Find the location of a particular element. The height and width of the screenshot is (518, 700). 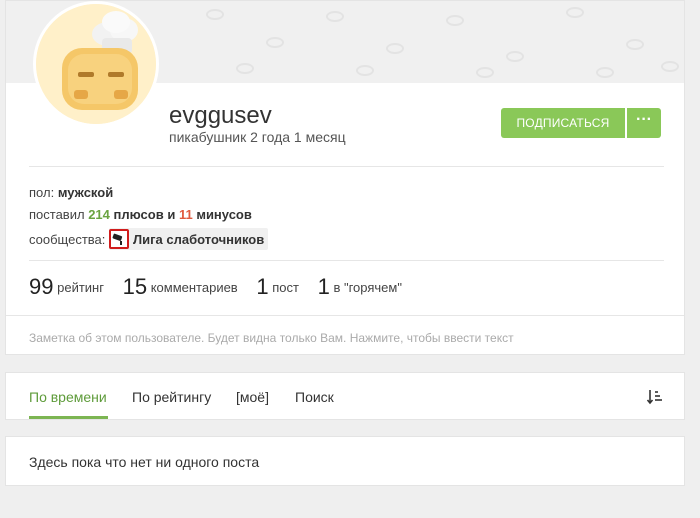

avatar is located at coordinates (96, 64).